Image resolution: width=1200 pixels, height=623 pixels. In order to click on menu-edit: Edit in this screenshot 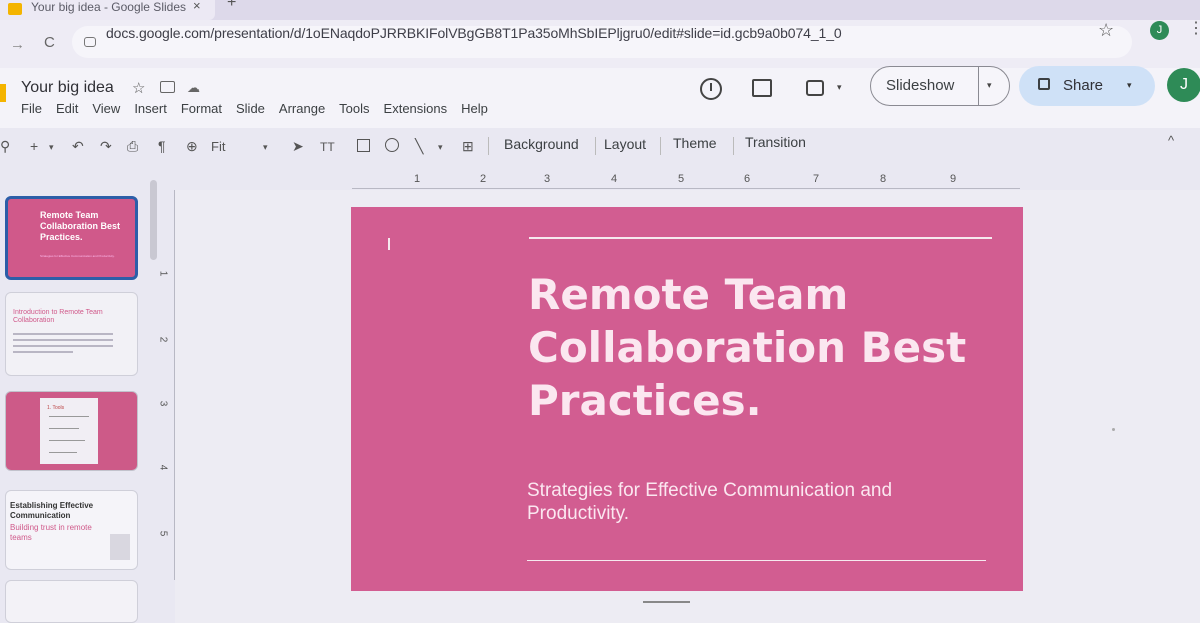, I will do `click(67, 108)`.